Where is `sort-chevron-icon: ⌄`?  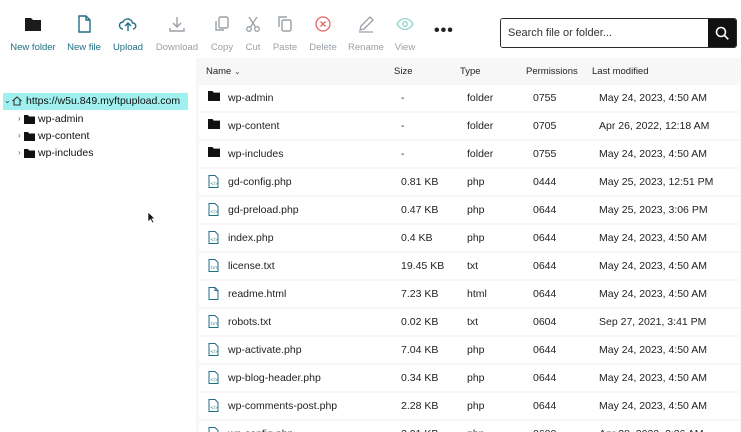 sort-chevron-icon: ⌄ is located at coordinates (237, 71).